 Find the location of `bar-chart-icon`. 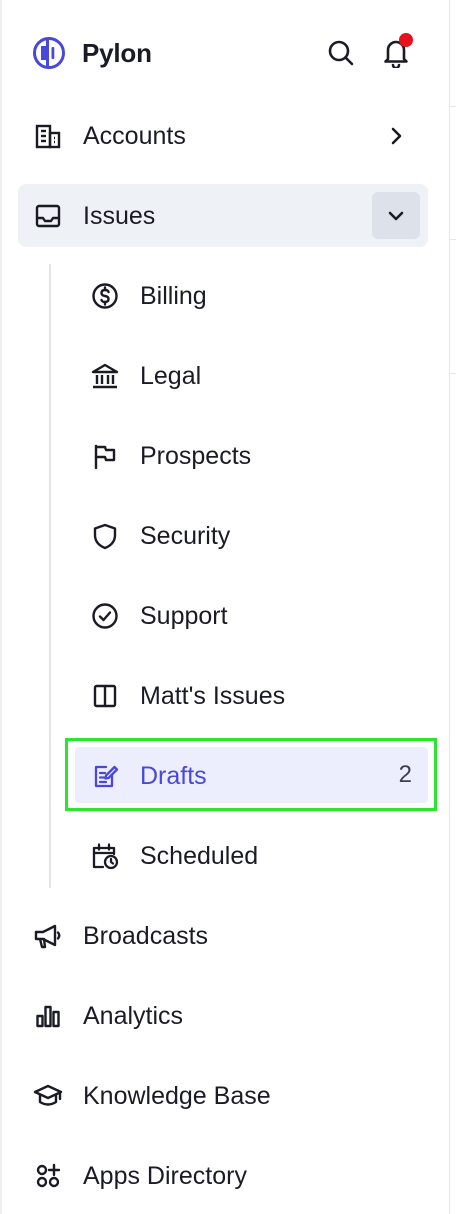

bar-chart-icon is located at coordinates (48, 1016).